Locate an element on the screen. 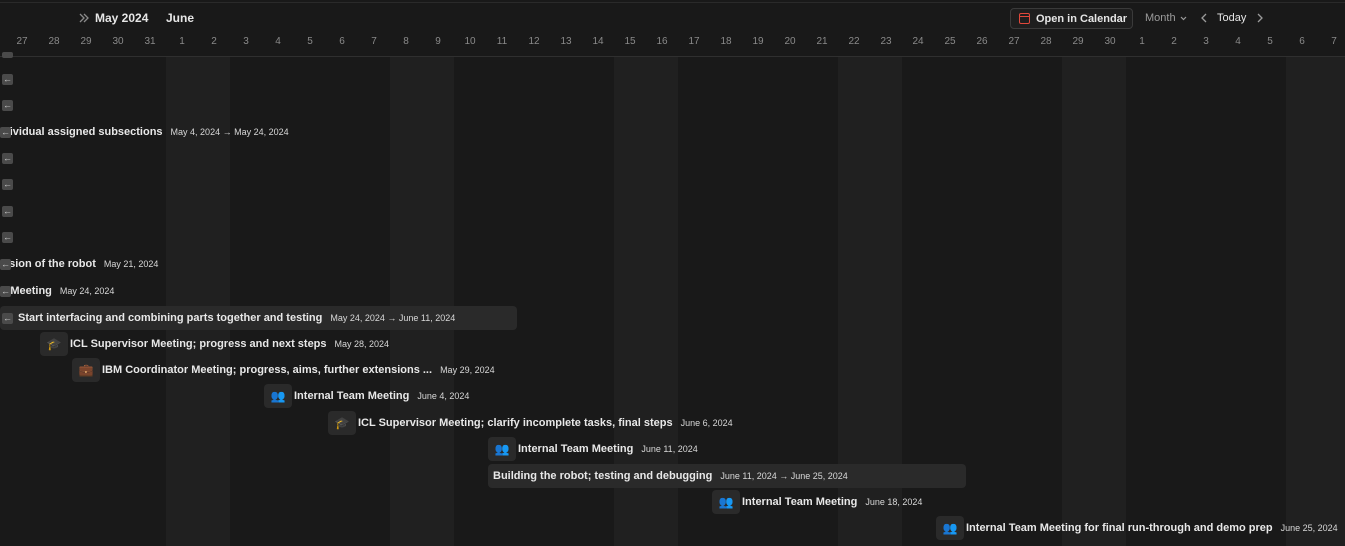 This screenshot has height=546, width=1345. briefcase-icon: 💼 is located at coordinates (86, 370).